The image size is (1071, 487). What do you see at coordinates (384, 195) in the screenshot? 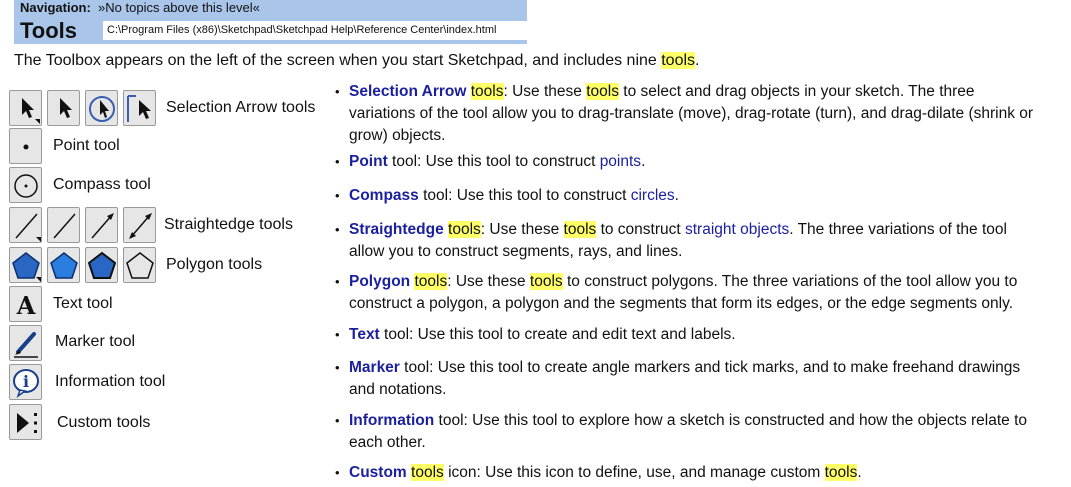
I see `tool-name: Compass` at bounding box center [384, 195].